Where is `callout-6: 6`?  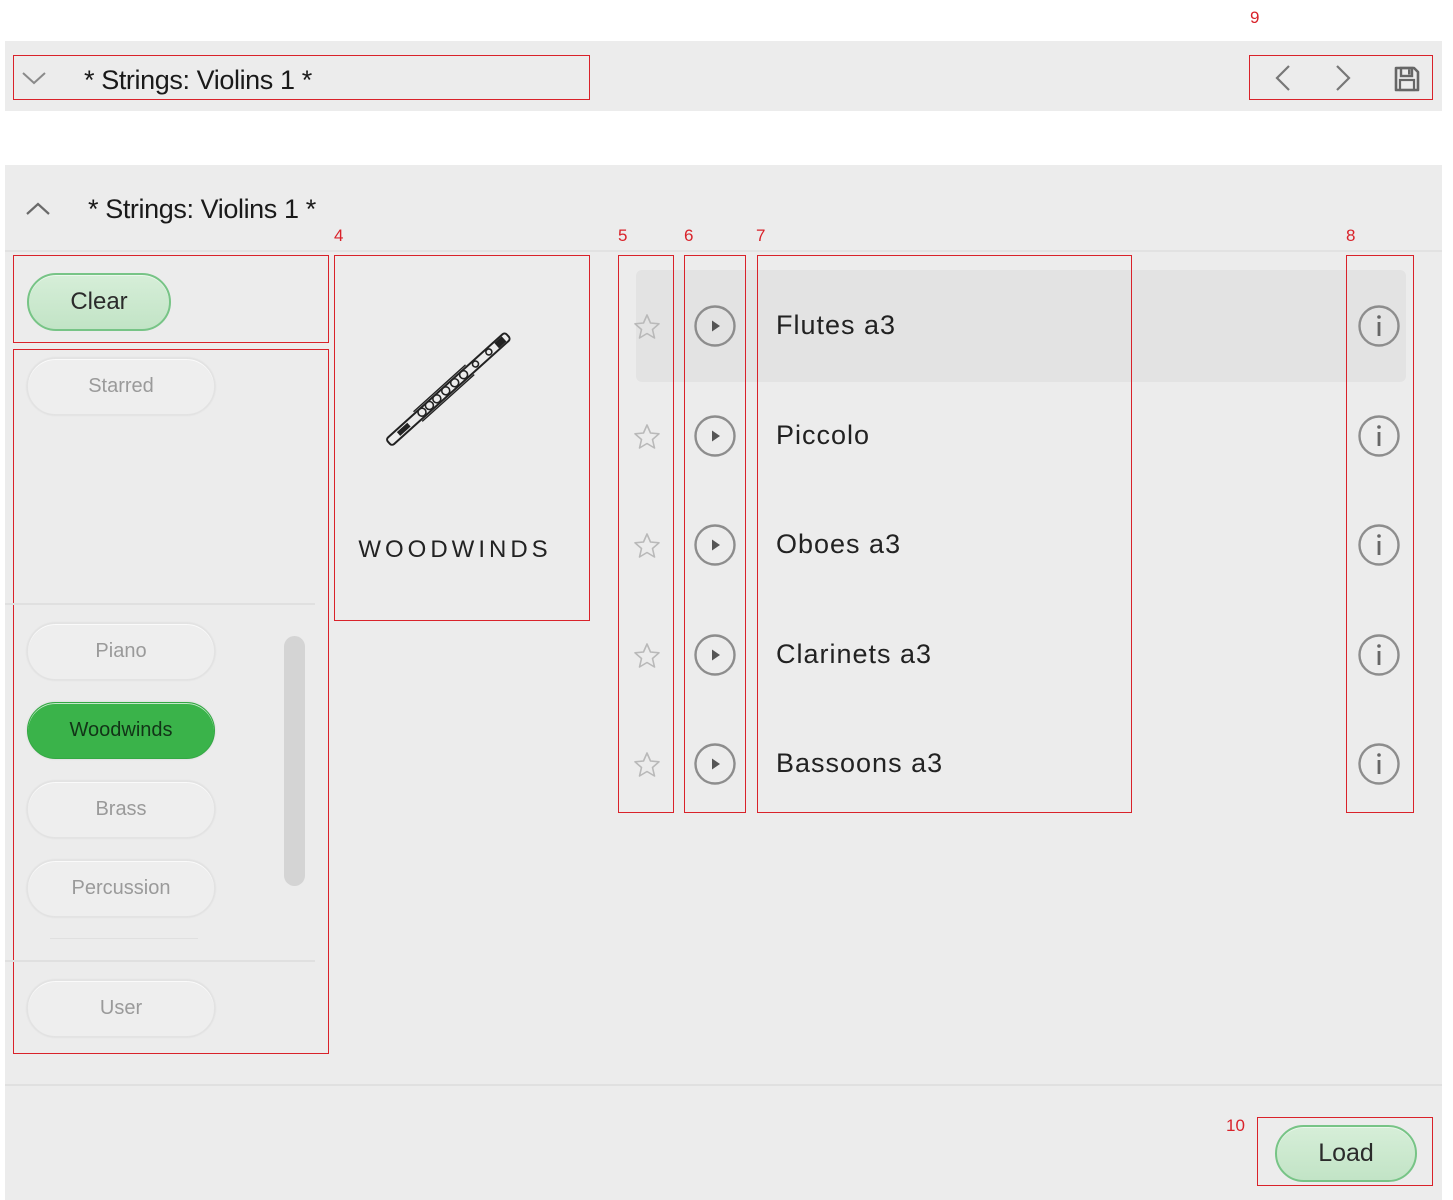 callout-6: 6 is located at coordinates (689, 235).